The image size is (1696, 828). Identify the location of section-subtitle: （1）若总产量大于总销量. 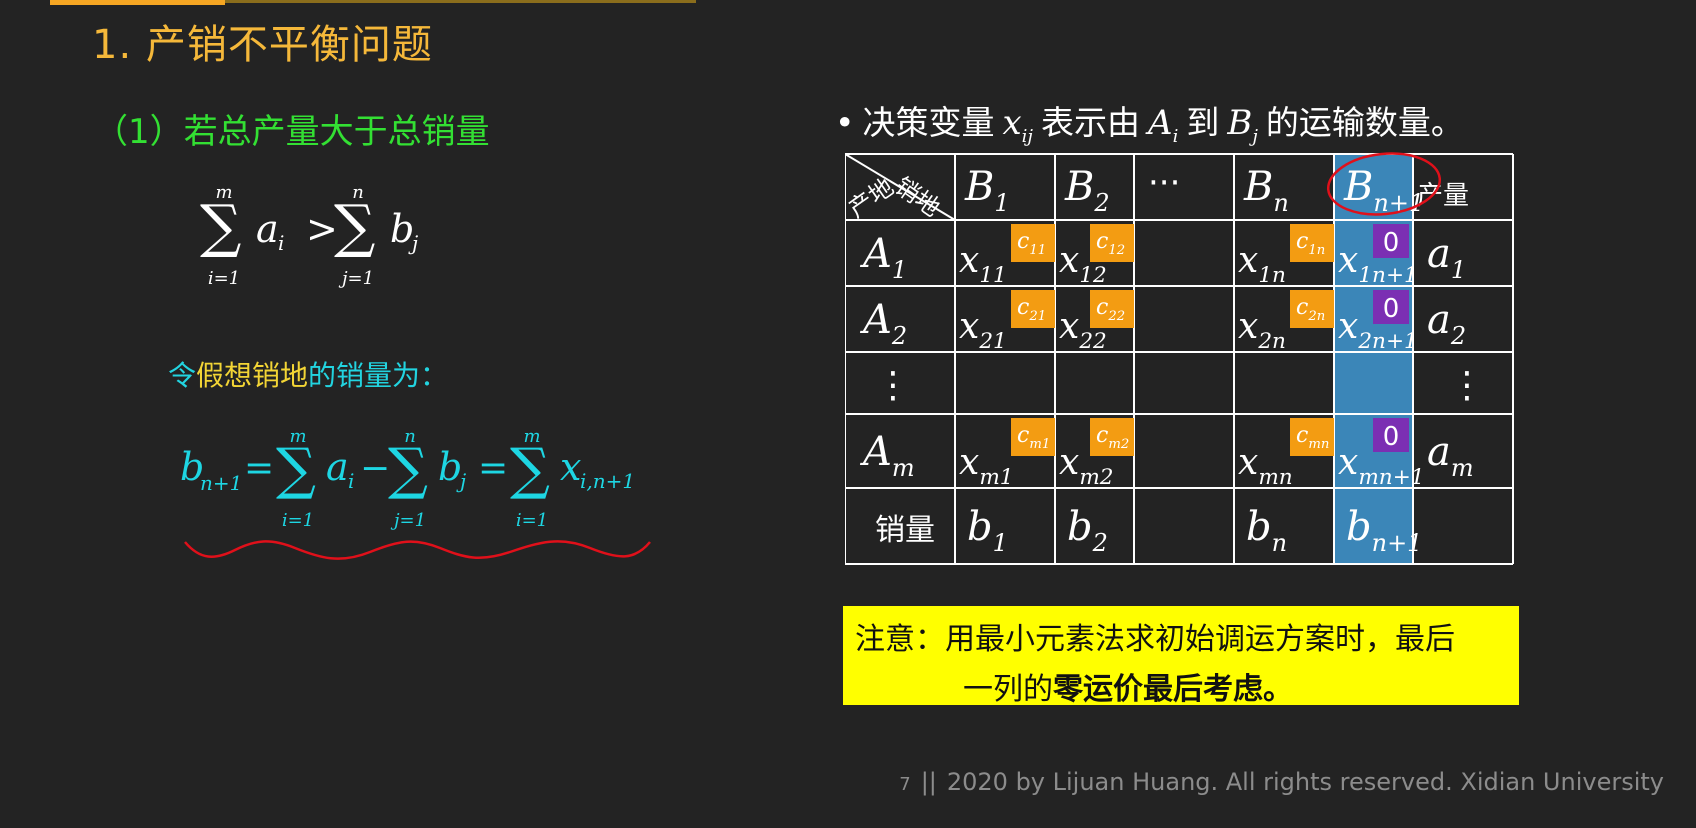
(292, 132).